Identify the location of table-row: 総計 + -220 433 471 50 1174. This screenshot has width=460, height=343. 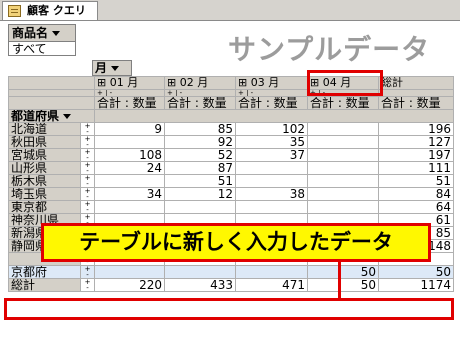
(231, 285).